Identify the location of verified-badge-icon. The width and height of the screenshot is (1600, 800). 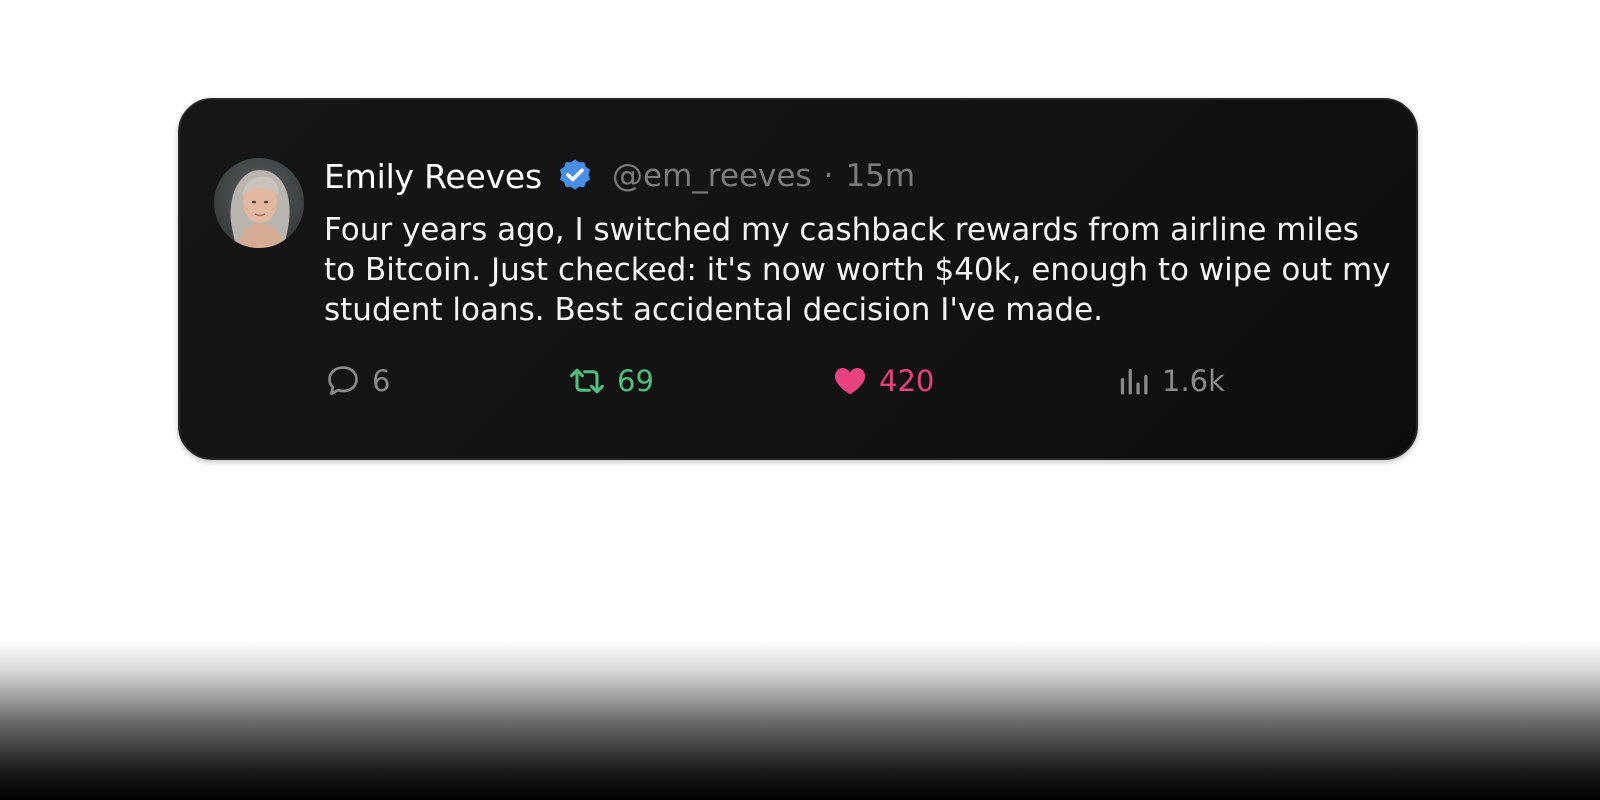
(575, 176).